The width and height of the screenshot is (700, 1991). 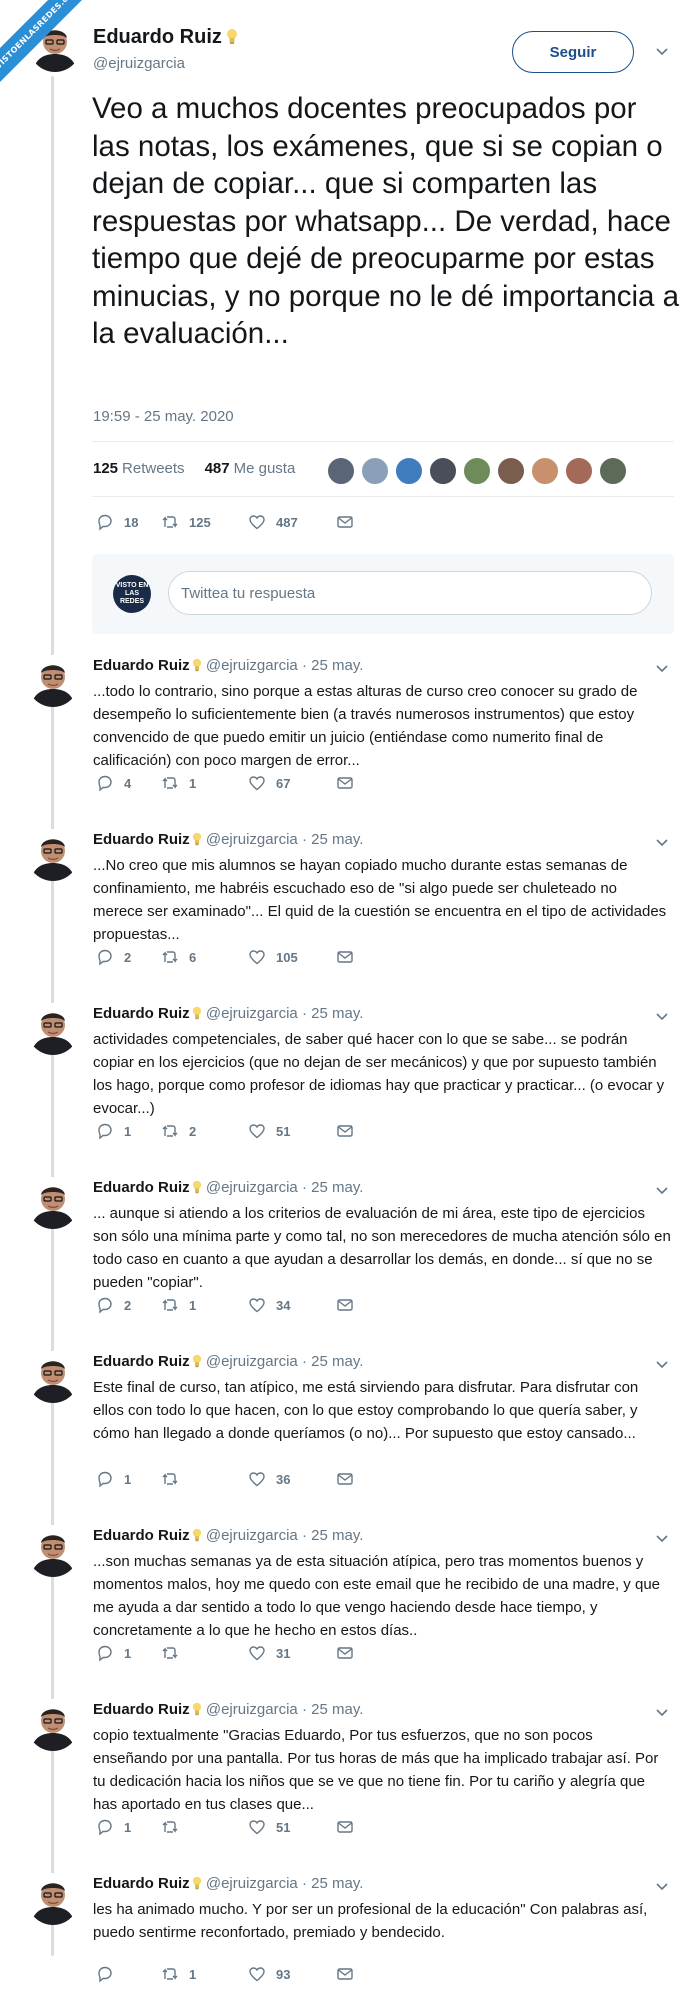 What do you see at coordinates (292, 957) in the screenshot?
I see `like-button: 105` at bounding box center [292, 957].